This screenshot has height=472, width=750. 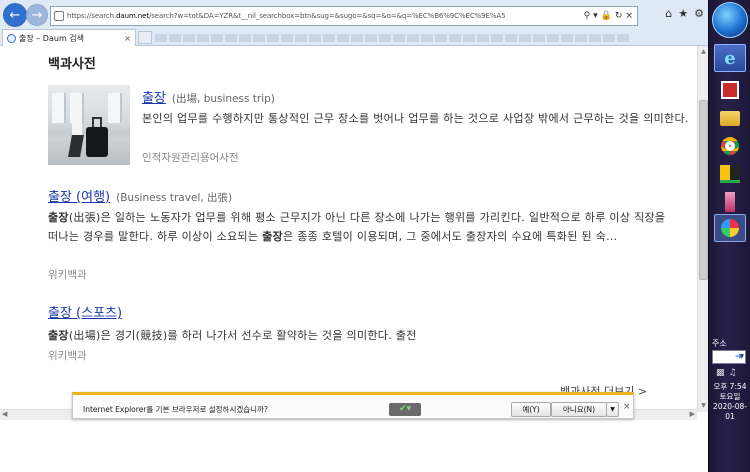 What do you see at coordinates (223, 99) in the screenshot?
I see `entry-1-subtitle: (出場, business trip)` at bounding box center [223, 99].